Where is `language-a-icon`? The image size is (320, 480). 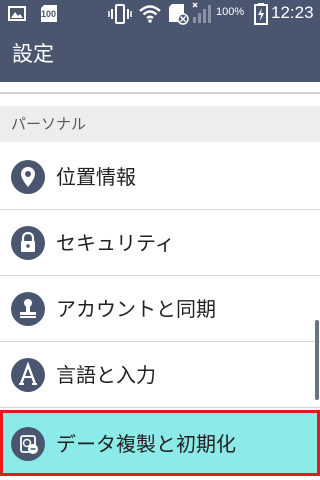
language-a-icon is located at coordinates (28, 375).